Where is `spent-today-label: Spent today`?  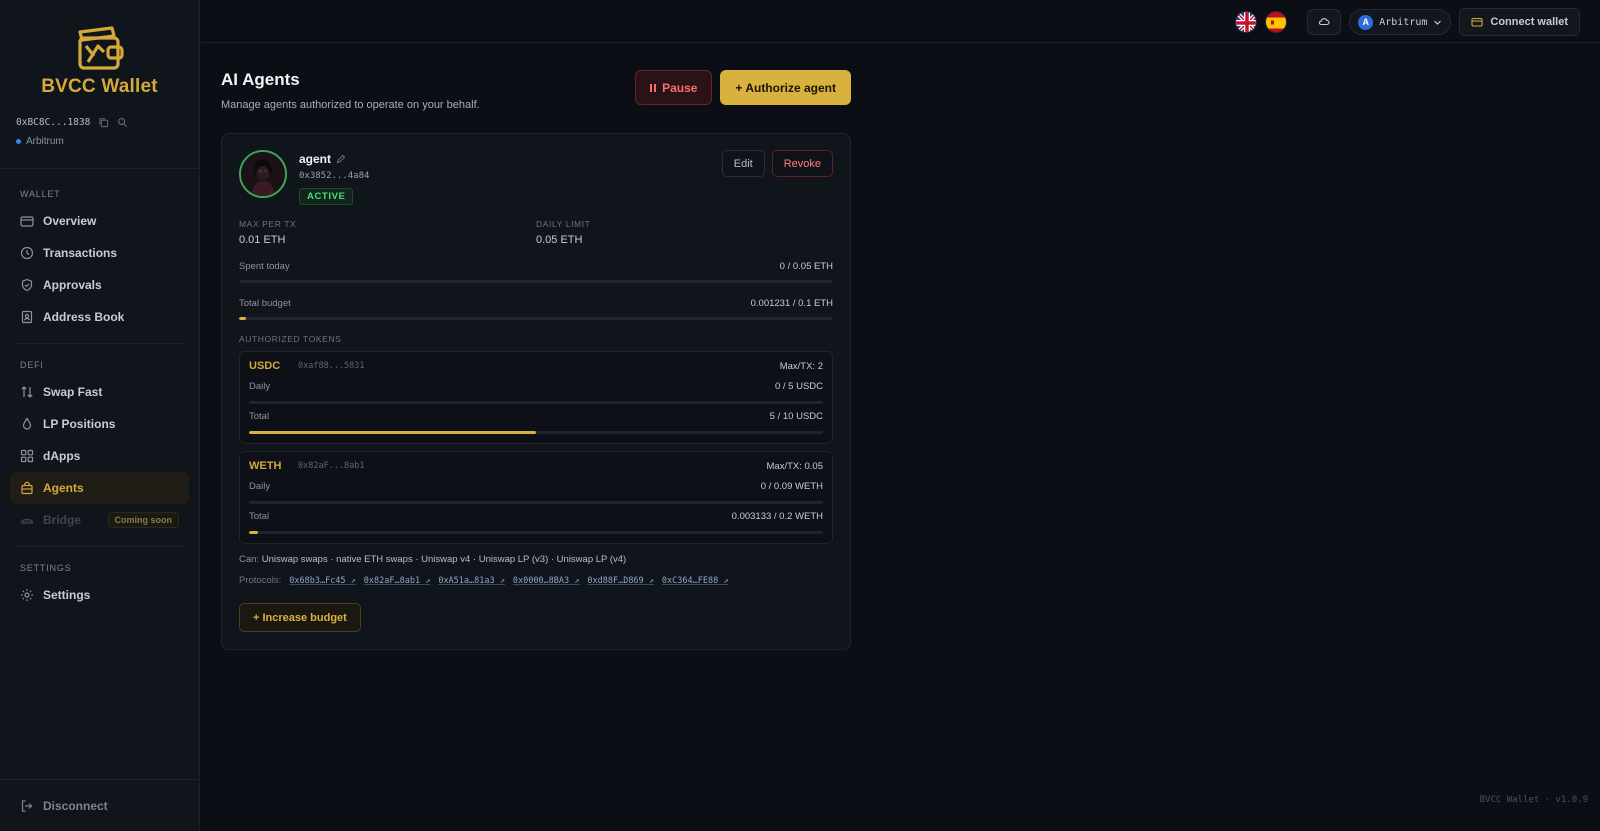 spent-today-label: Spent today is located at coordinates (264, 266).